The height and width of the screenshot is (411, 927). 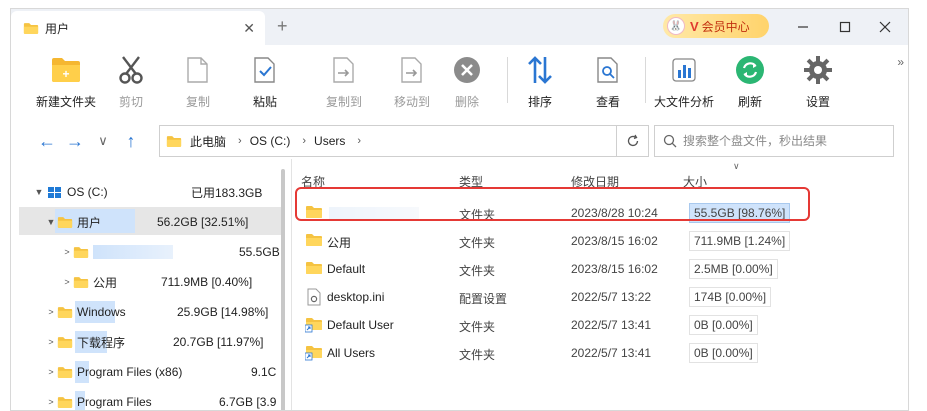 I want to click on up-arrow-icon: ↑, so click(x=131, y=141).